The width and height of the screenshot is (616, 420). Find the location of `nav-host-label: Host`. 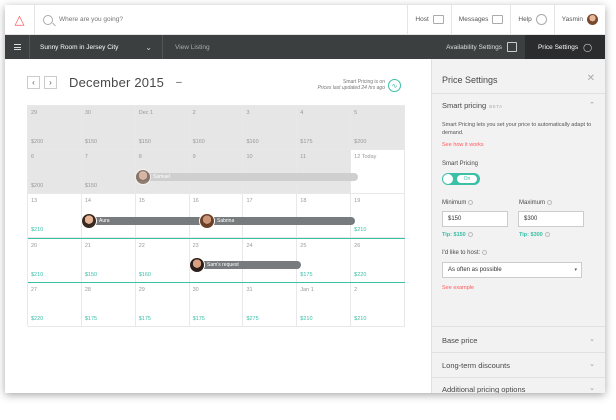

nav-host-label: Host is located at coordinates (422, 19).